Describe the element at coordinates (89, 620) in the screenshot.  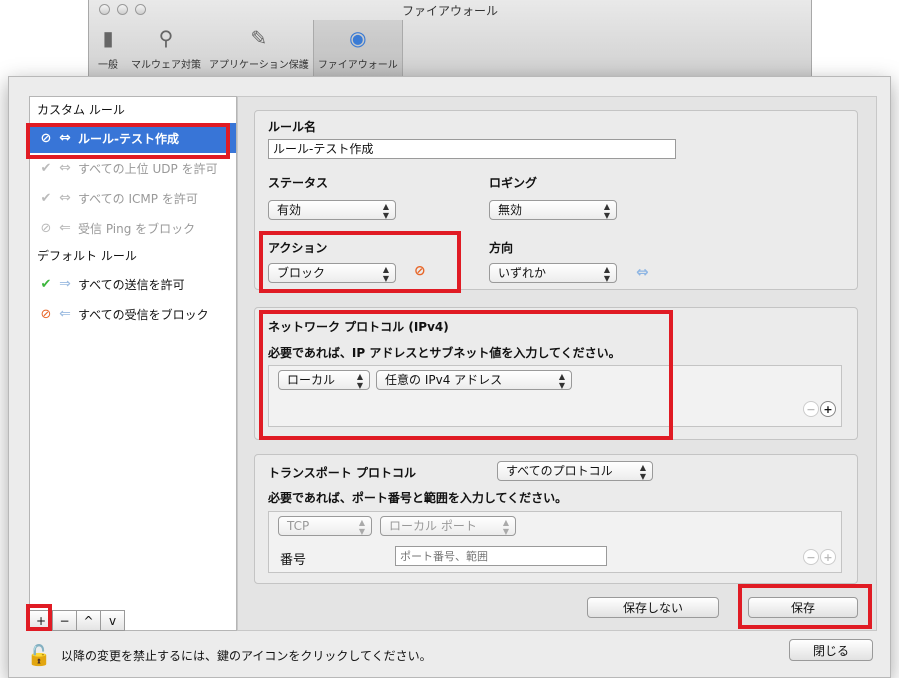
I see `move-up-button: ^` at that location.